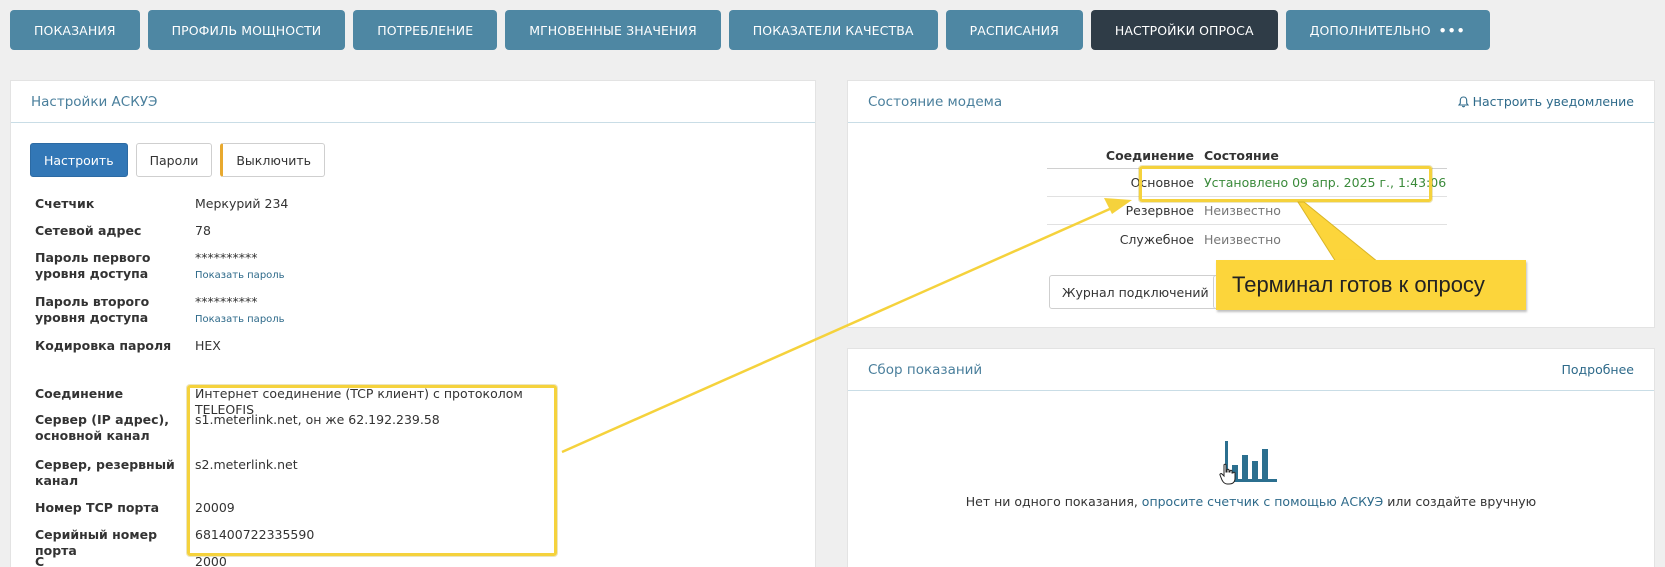  I want to click on nav-tab-label: ПОТРЕБЛЕНИЕ, so click(425, 30).